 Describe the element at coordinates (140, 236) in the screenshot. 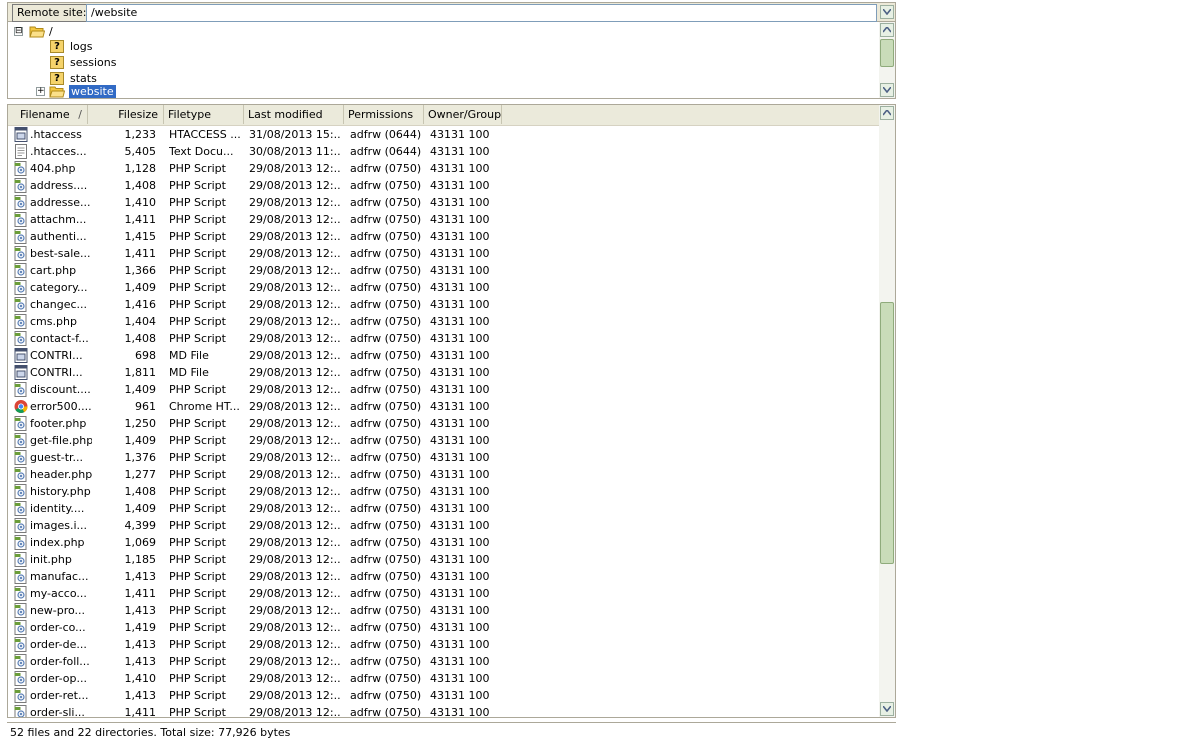

I see `file-size: 1,415` at that location.